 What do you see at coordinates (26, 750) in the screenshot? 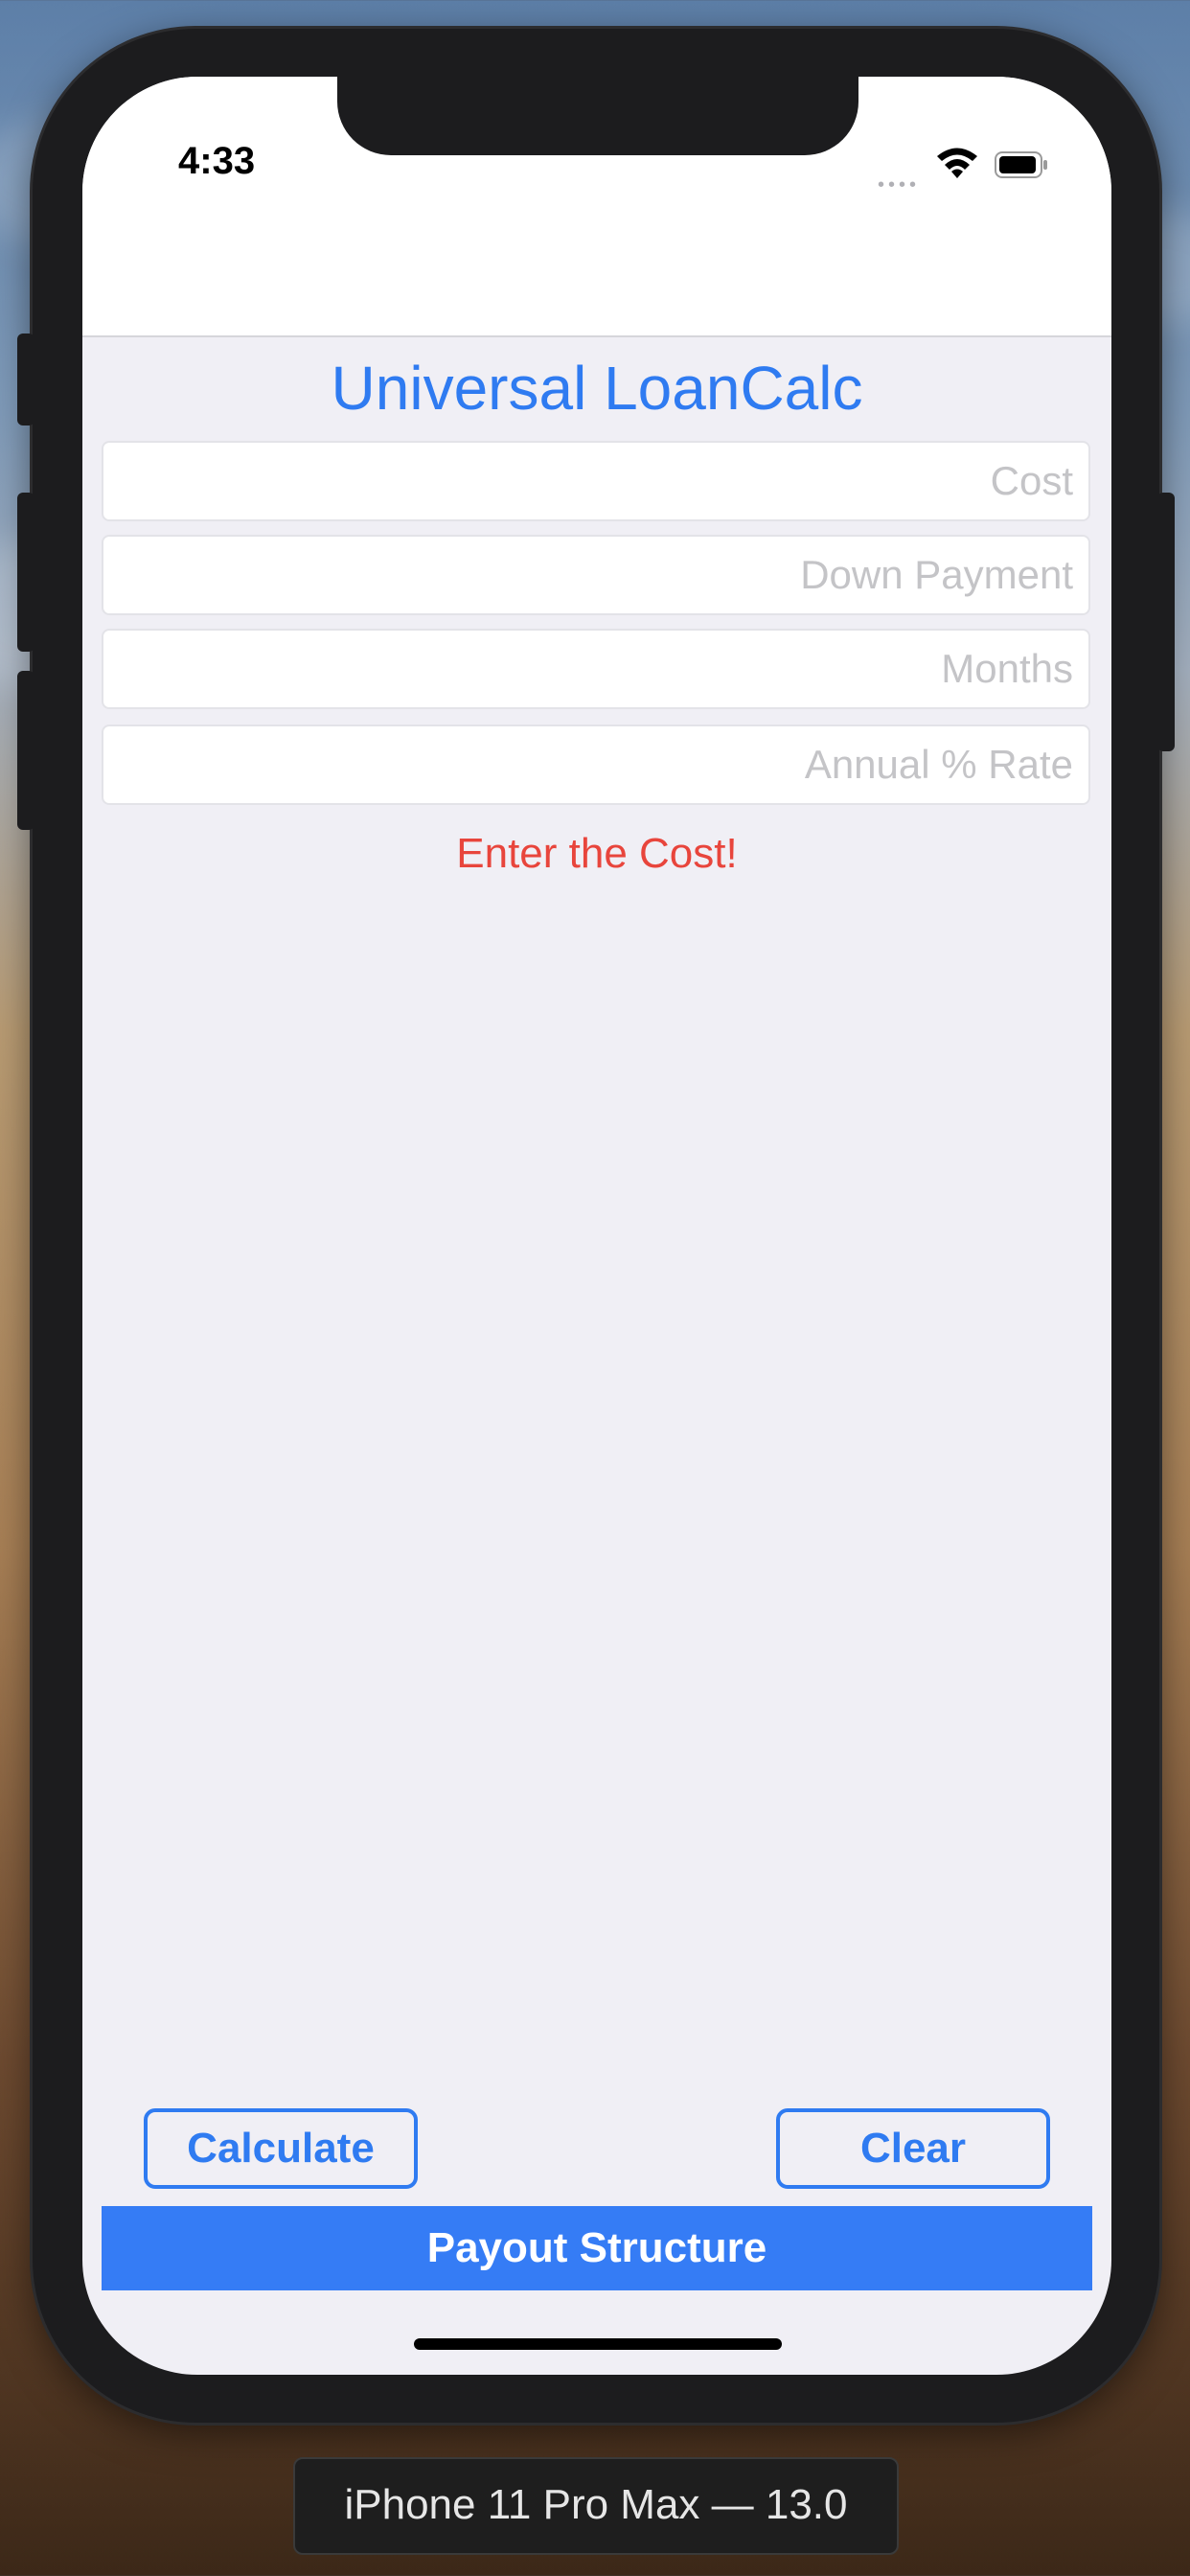
I see `volume-down-button` at bounding box center [26, 750].